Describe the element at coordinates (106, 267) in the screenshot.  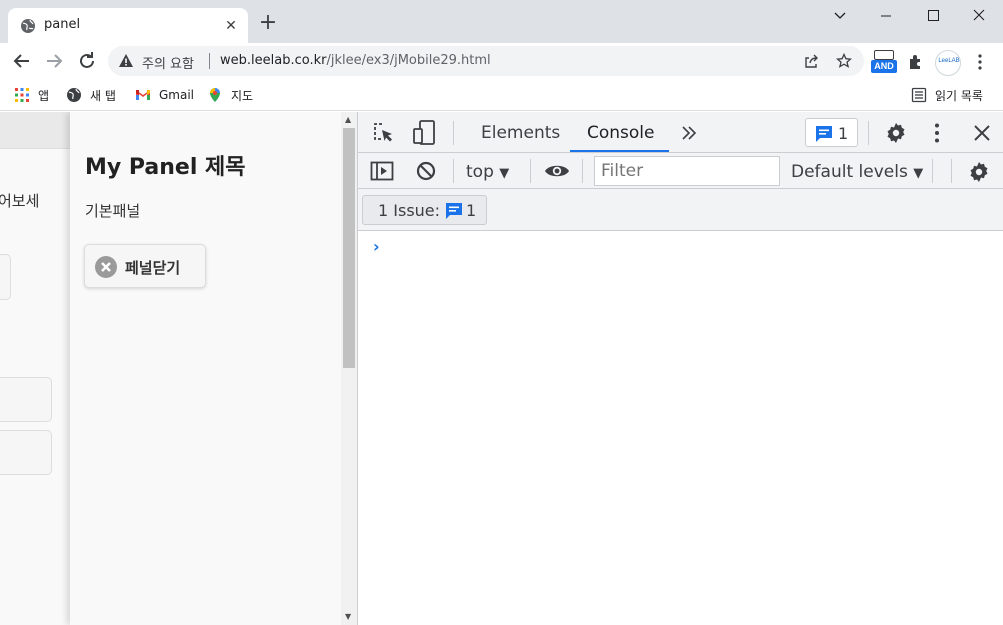
I see `delete-icon` at that location.